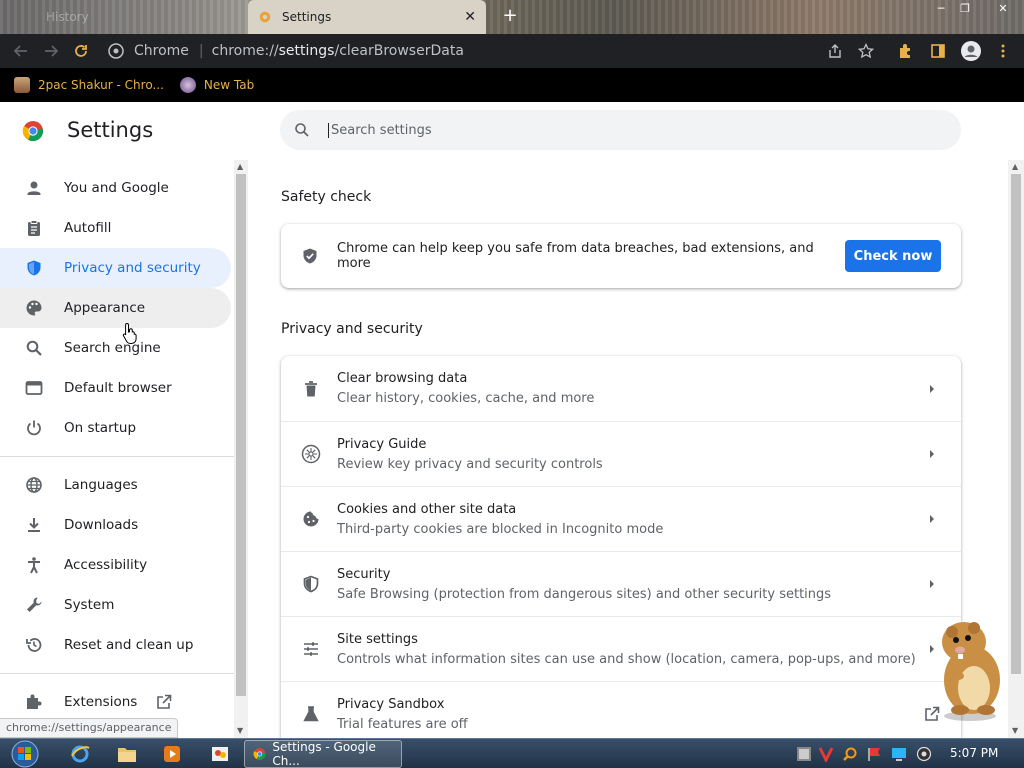  Describe the element at coordinates (874, 754) in the screenshot. I see `tray-flag-icon` at that location.